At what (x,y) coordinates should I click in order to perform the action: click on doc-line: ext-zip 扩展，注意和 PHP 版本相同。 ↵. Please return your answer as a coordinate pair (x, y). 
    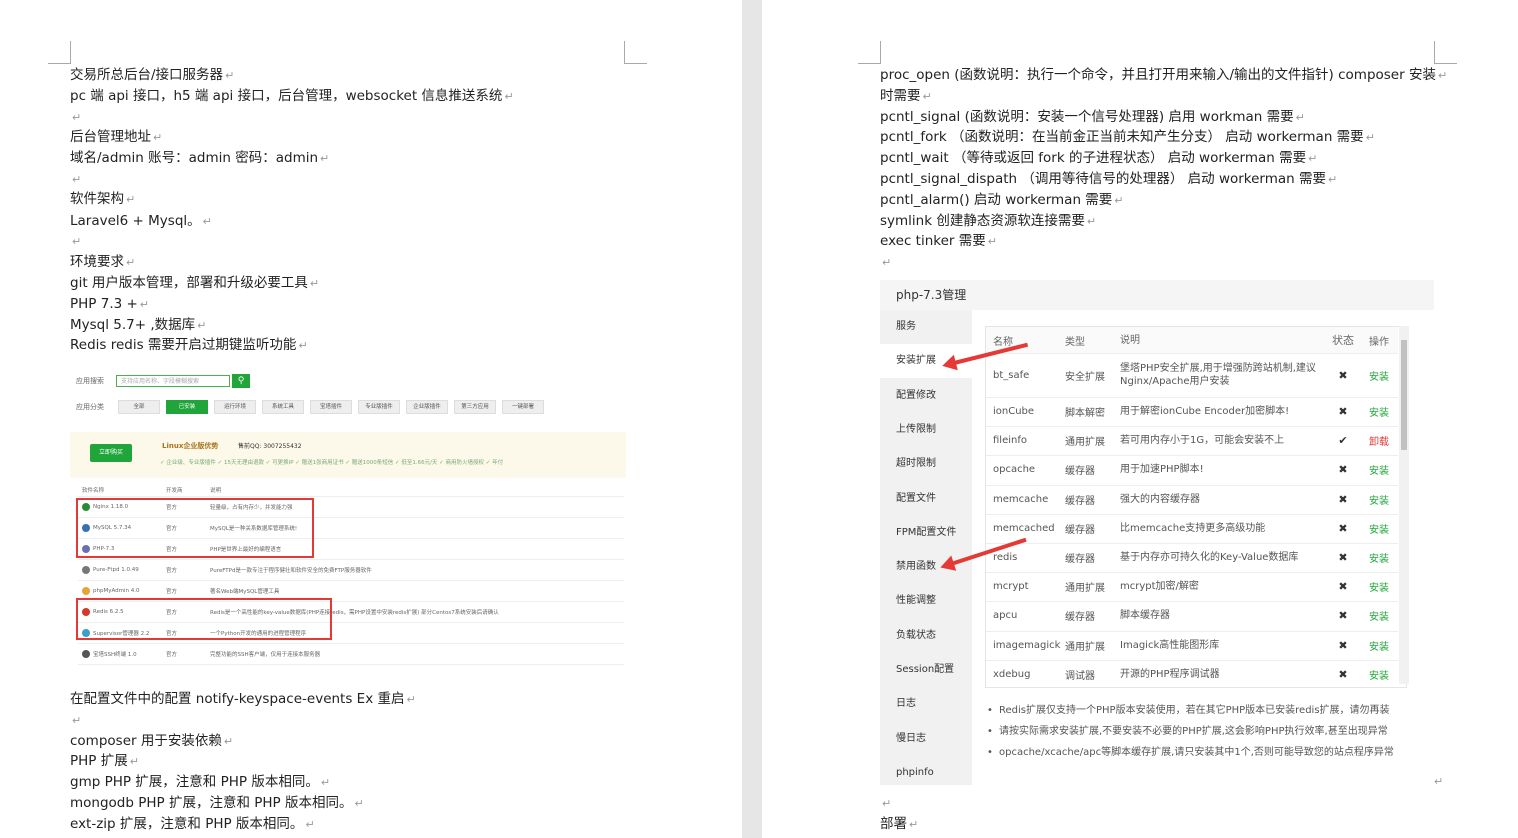
    Looking at the image, I should click on (192, 824).